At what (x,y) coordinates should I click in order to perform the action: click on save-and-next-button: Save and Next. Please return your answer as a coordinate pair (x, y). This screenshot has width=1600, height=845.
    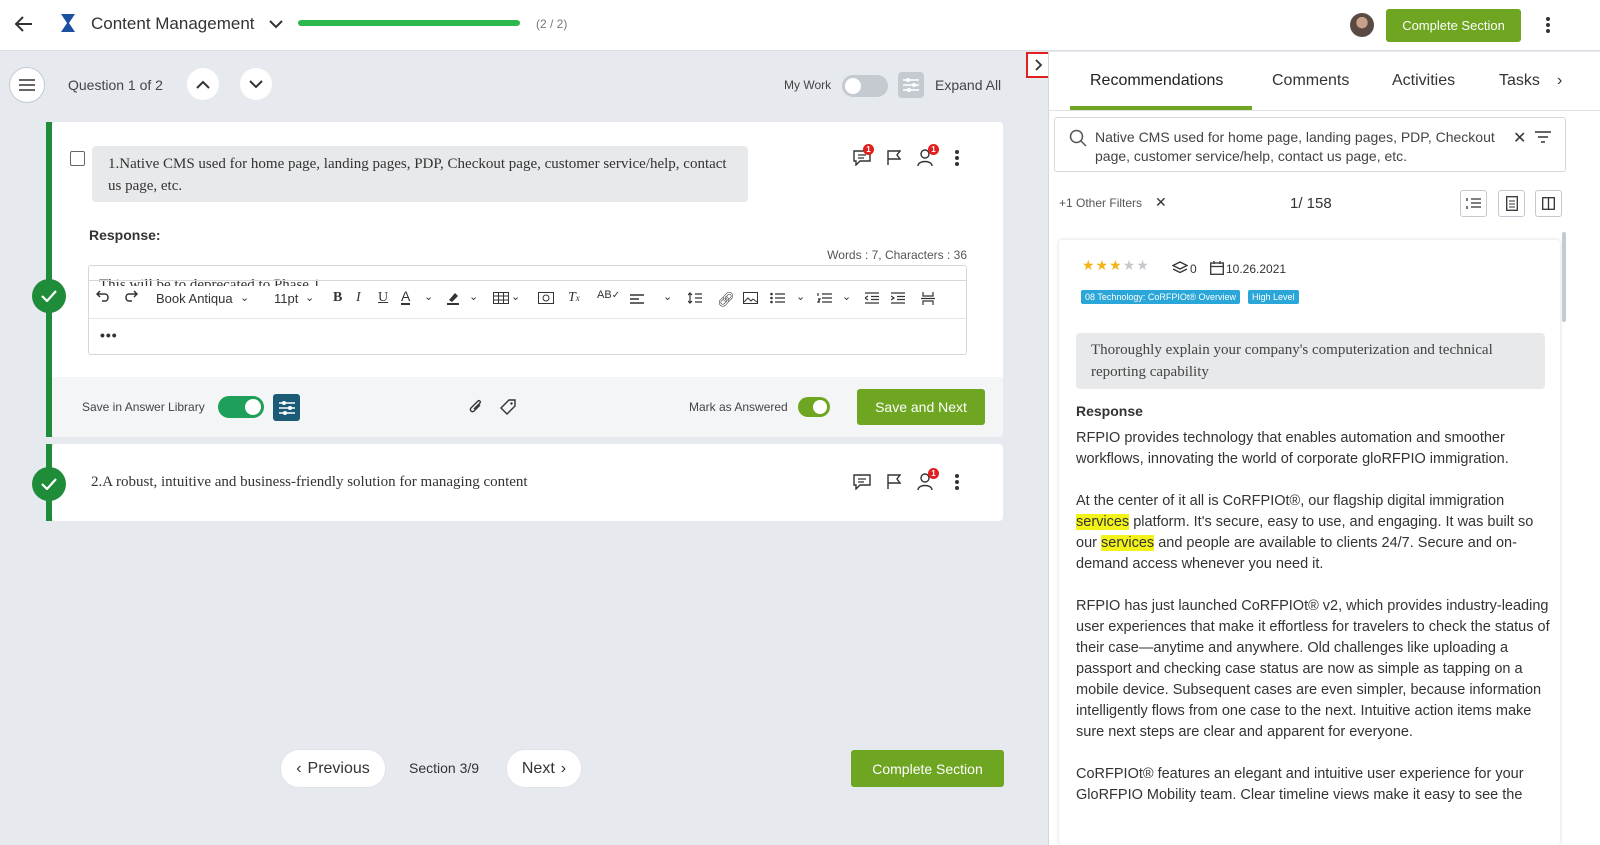
    Looking at the image, I should click on (921, 407).